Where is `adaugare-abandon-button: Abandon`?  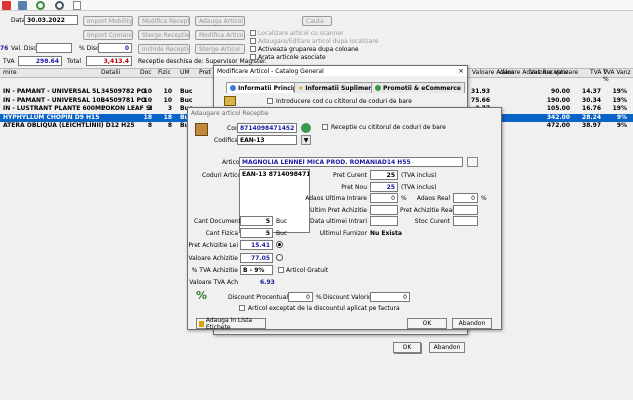
adaugare-abandon-button: Abandon is located at coordinates (472, 323).